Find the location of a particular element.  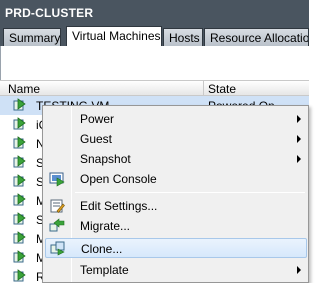

clone-icon is located at coordinates (57, 248).